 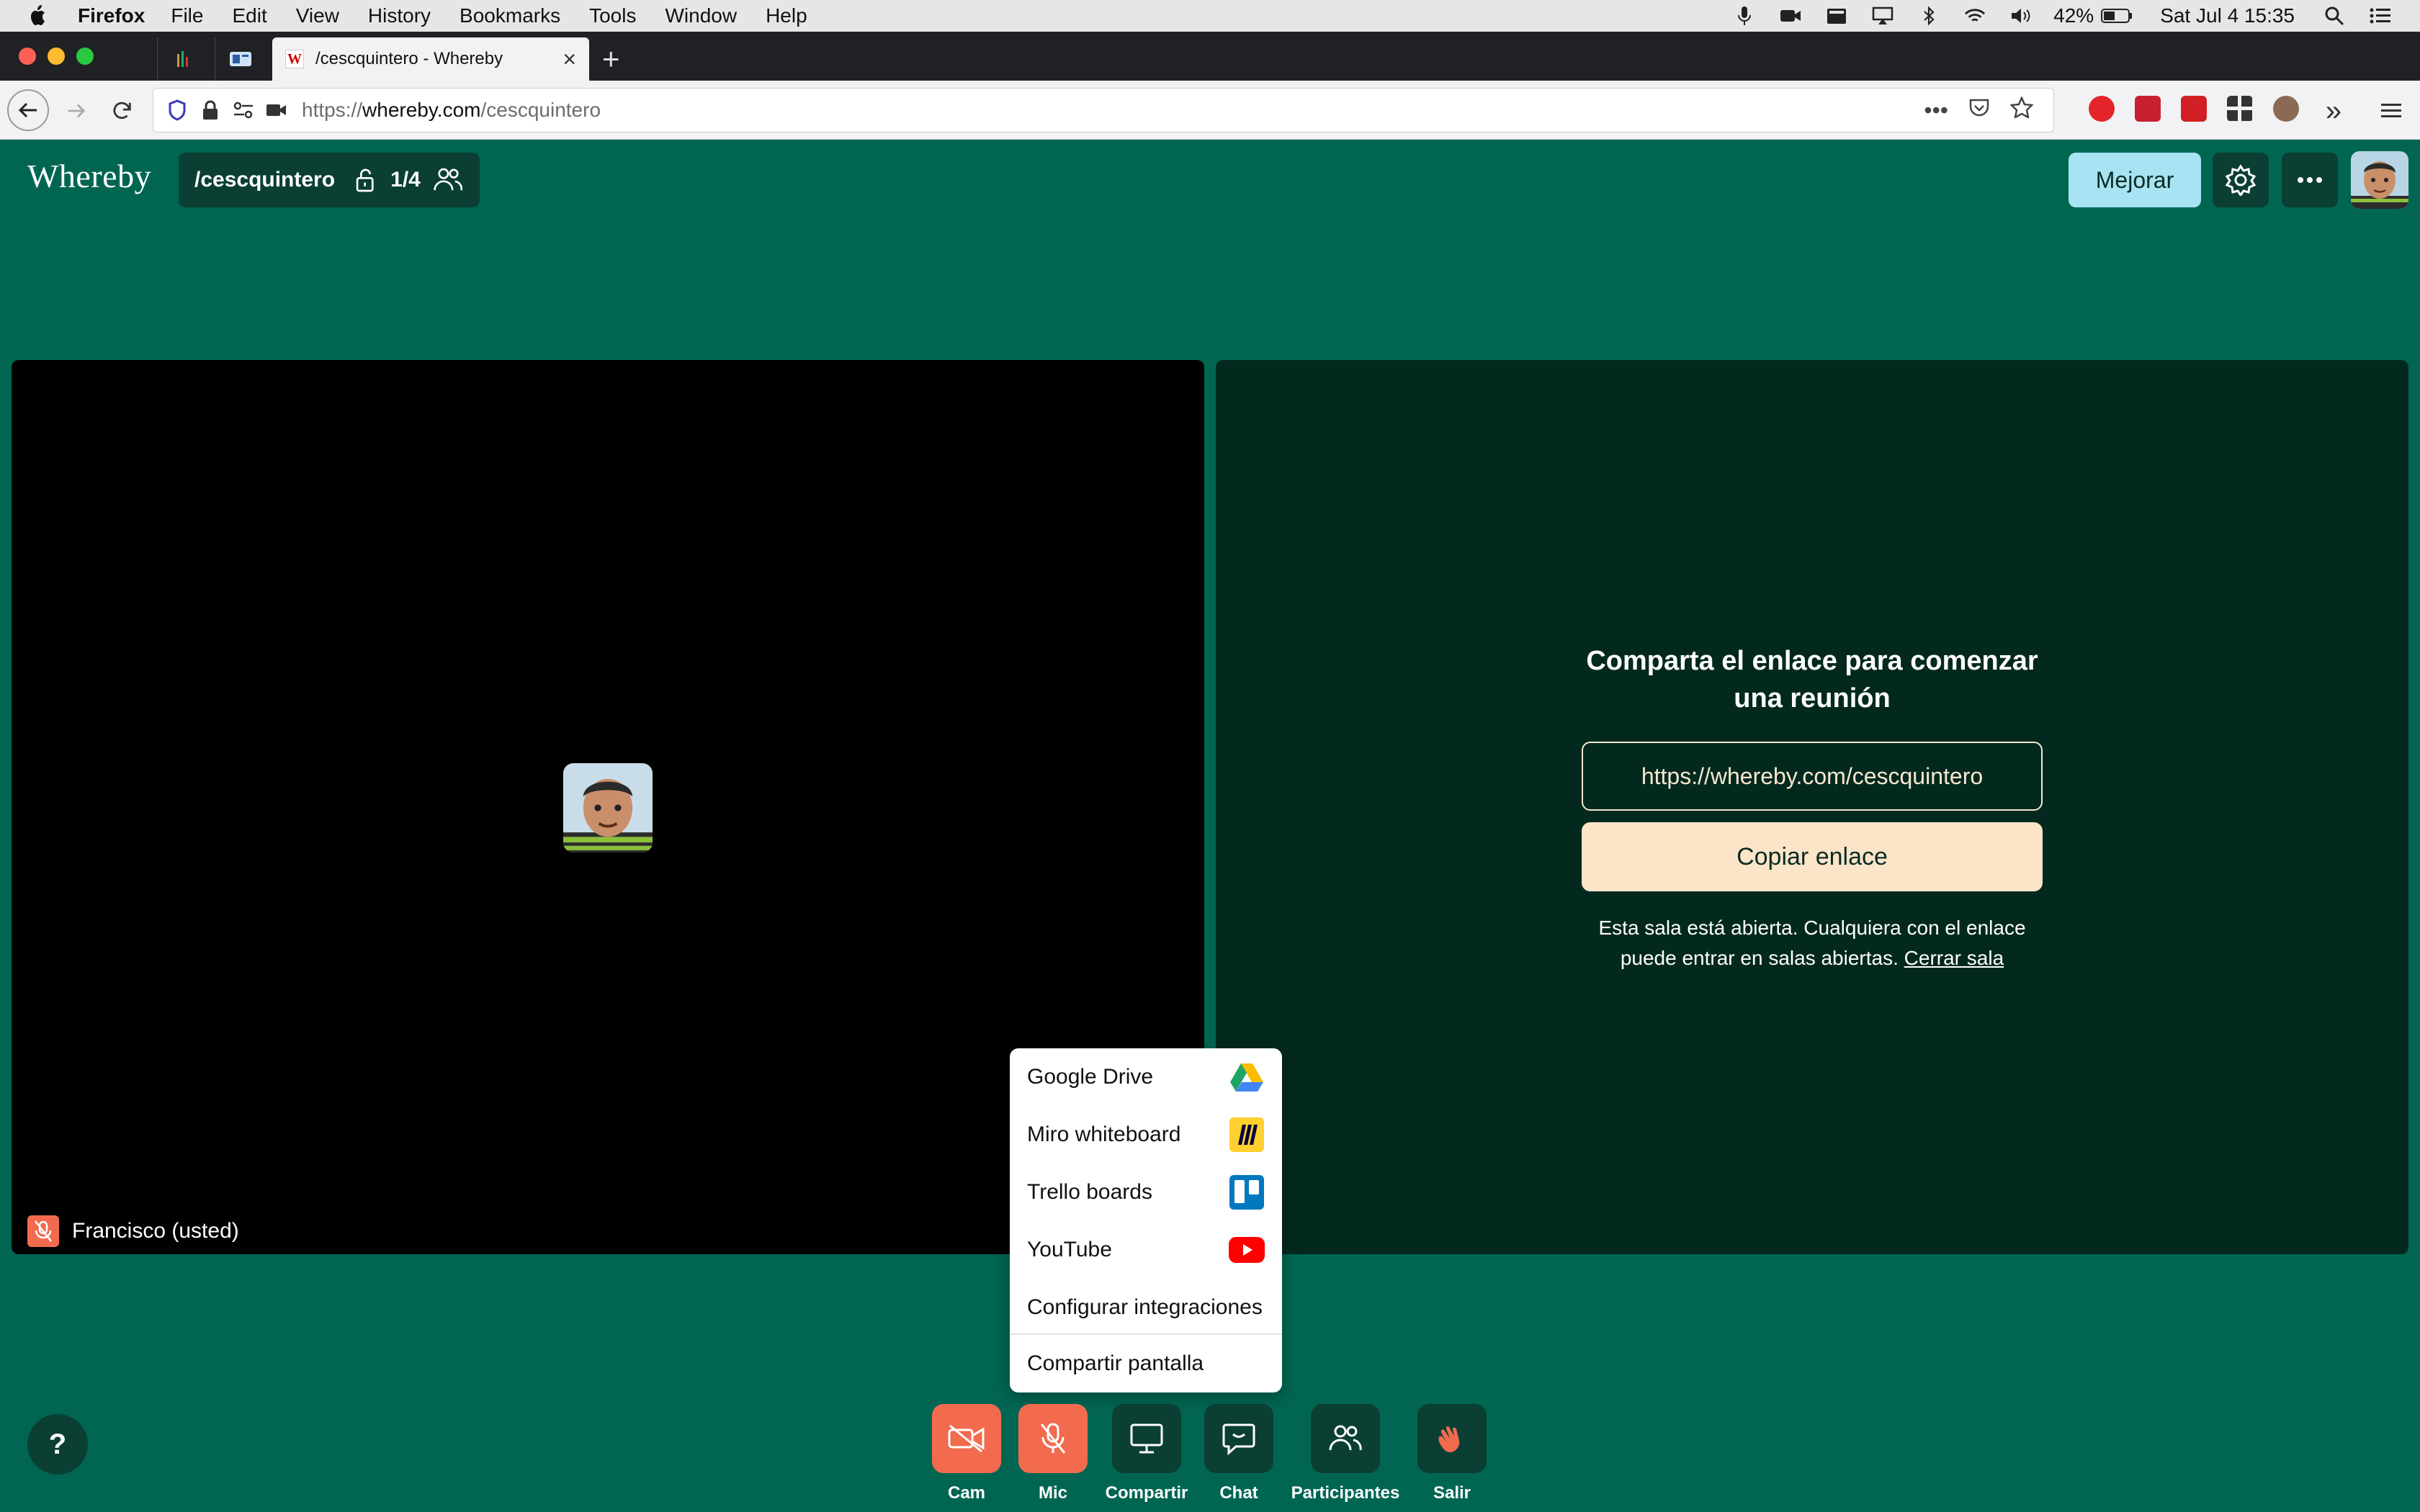 I want to click on back-button, so click(x=28, y=110).